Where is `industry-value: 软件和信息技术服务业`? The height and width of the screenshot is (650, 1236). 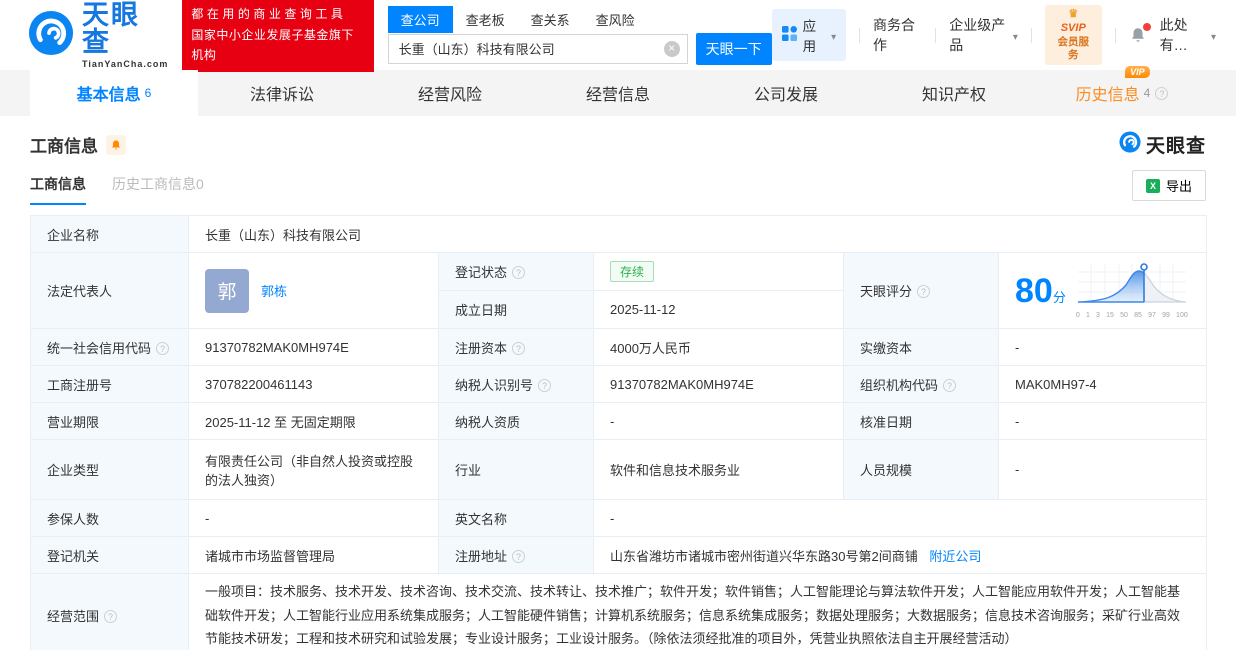
industry-value: 软件和信息技术服务业 is located at coordinates (718, 469).